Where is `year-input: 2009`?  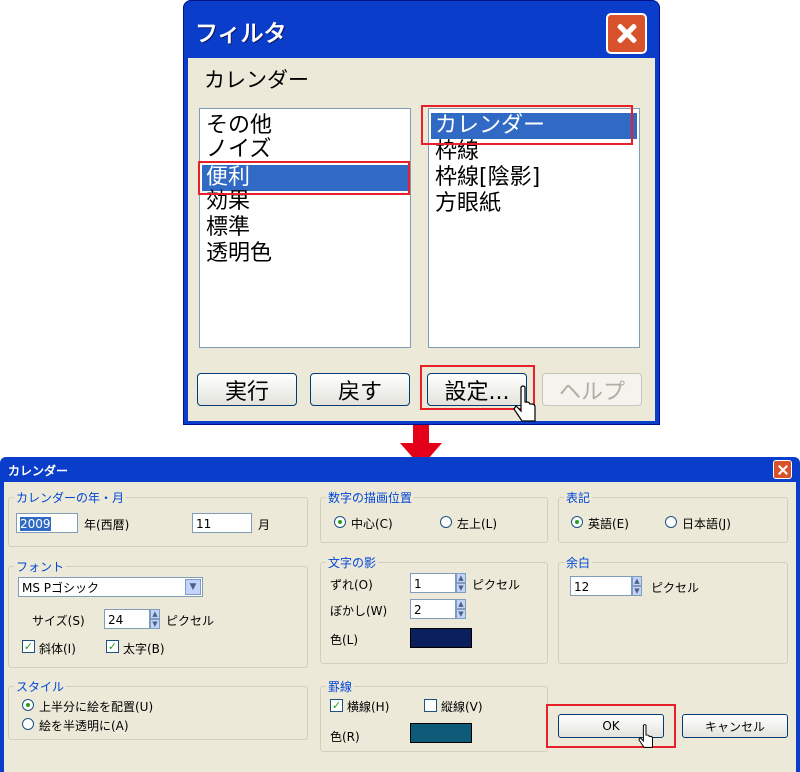
year-input: 2009 is located at coordinates (47, 523).